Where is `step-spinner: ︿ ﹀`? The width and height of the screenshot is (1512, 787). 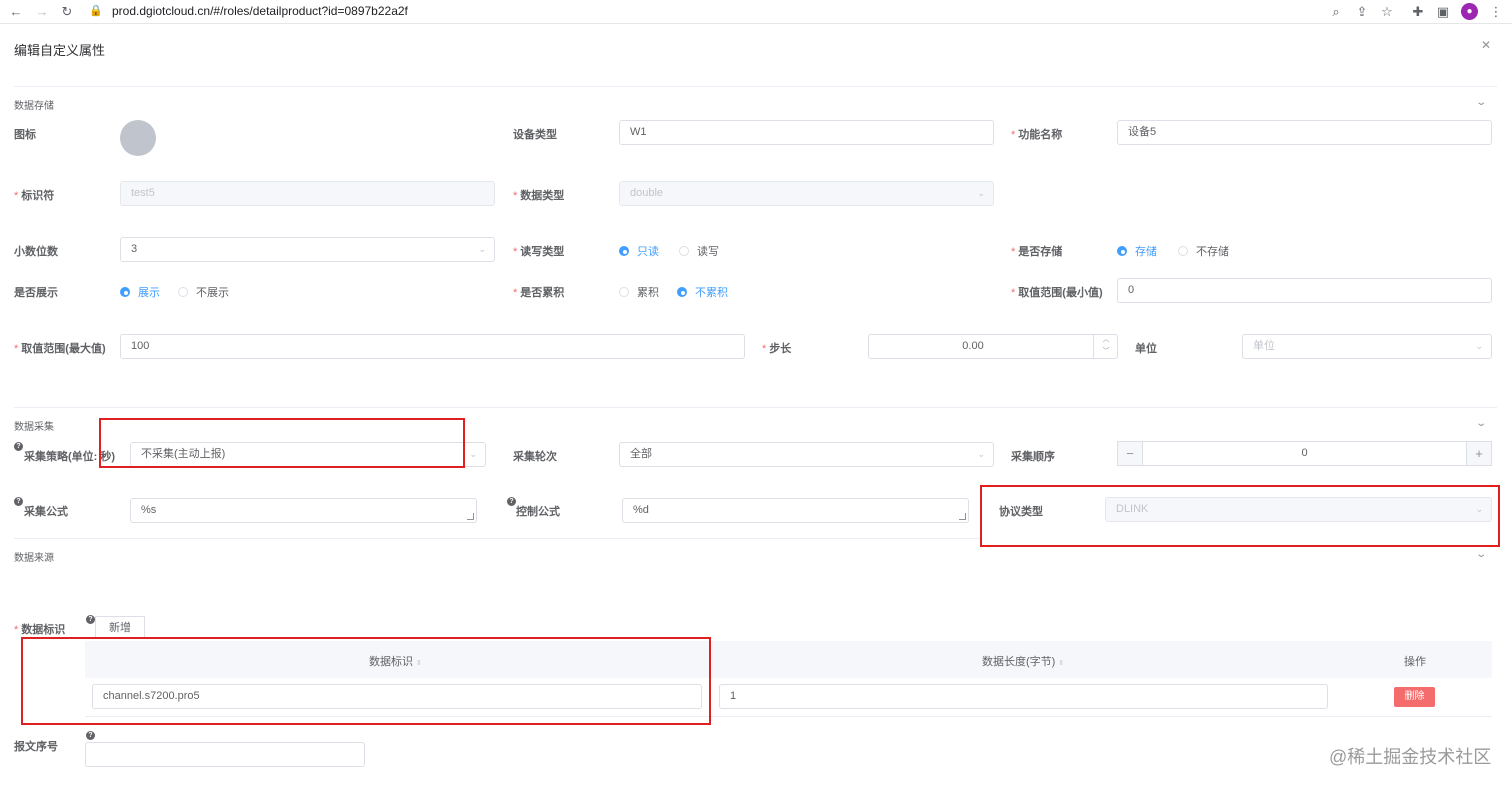 step-spinner: ︿ ﹀ is located at coordinates (1105, 346).